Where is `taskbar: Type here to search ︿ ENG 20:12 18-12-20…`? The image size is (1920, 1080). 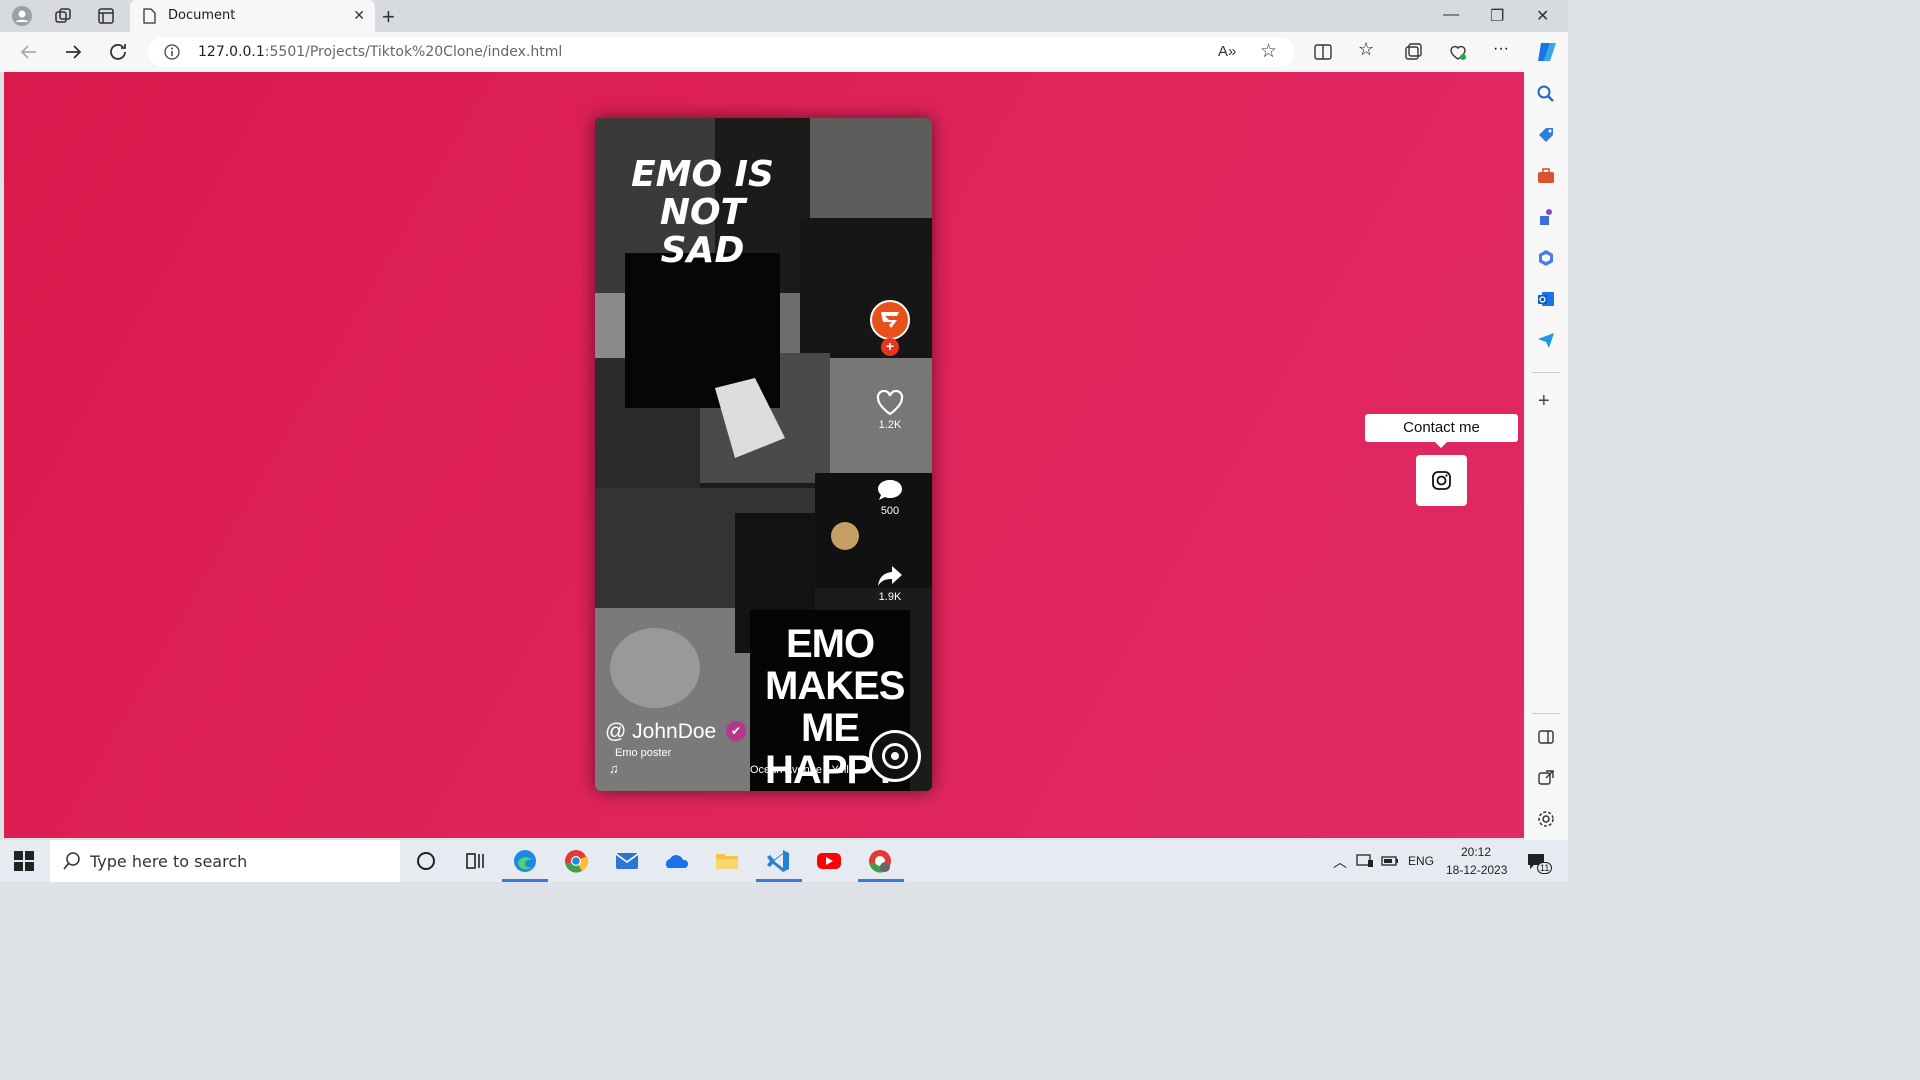
taskbar: Type here to search ︿ ENG 20:12 18-12-20… is located at coordinates (784, 861).